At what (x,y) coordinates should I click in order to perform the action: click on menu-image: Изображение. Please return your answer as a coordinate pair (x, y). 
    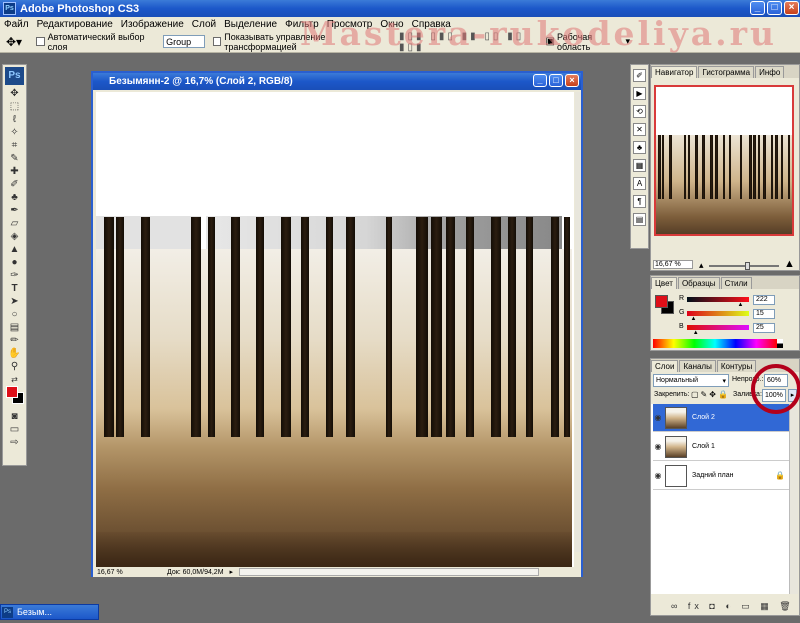
    Looking at the image, I should click on (152, 24).